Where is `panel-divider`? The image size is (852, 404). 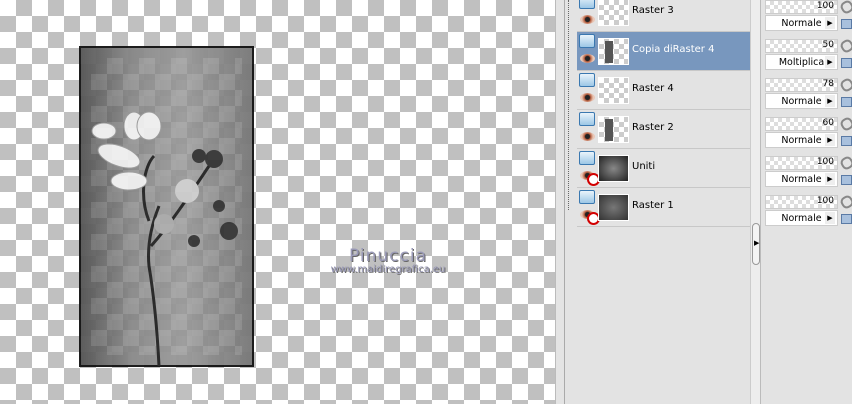 panel-divider is located at coordinates (560, 202).